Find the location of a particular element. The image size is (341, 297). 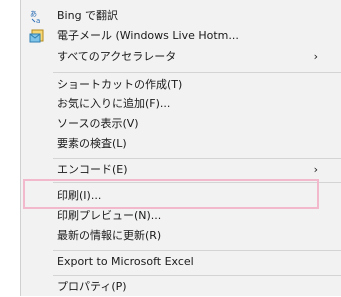

menu-item-label: ショートカットの作成(T) is located at coordinates (120, 84).